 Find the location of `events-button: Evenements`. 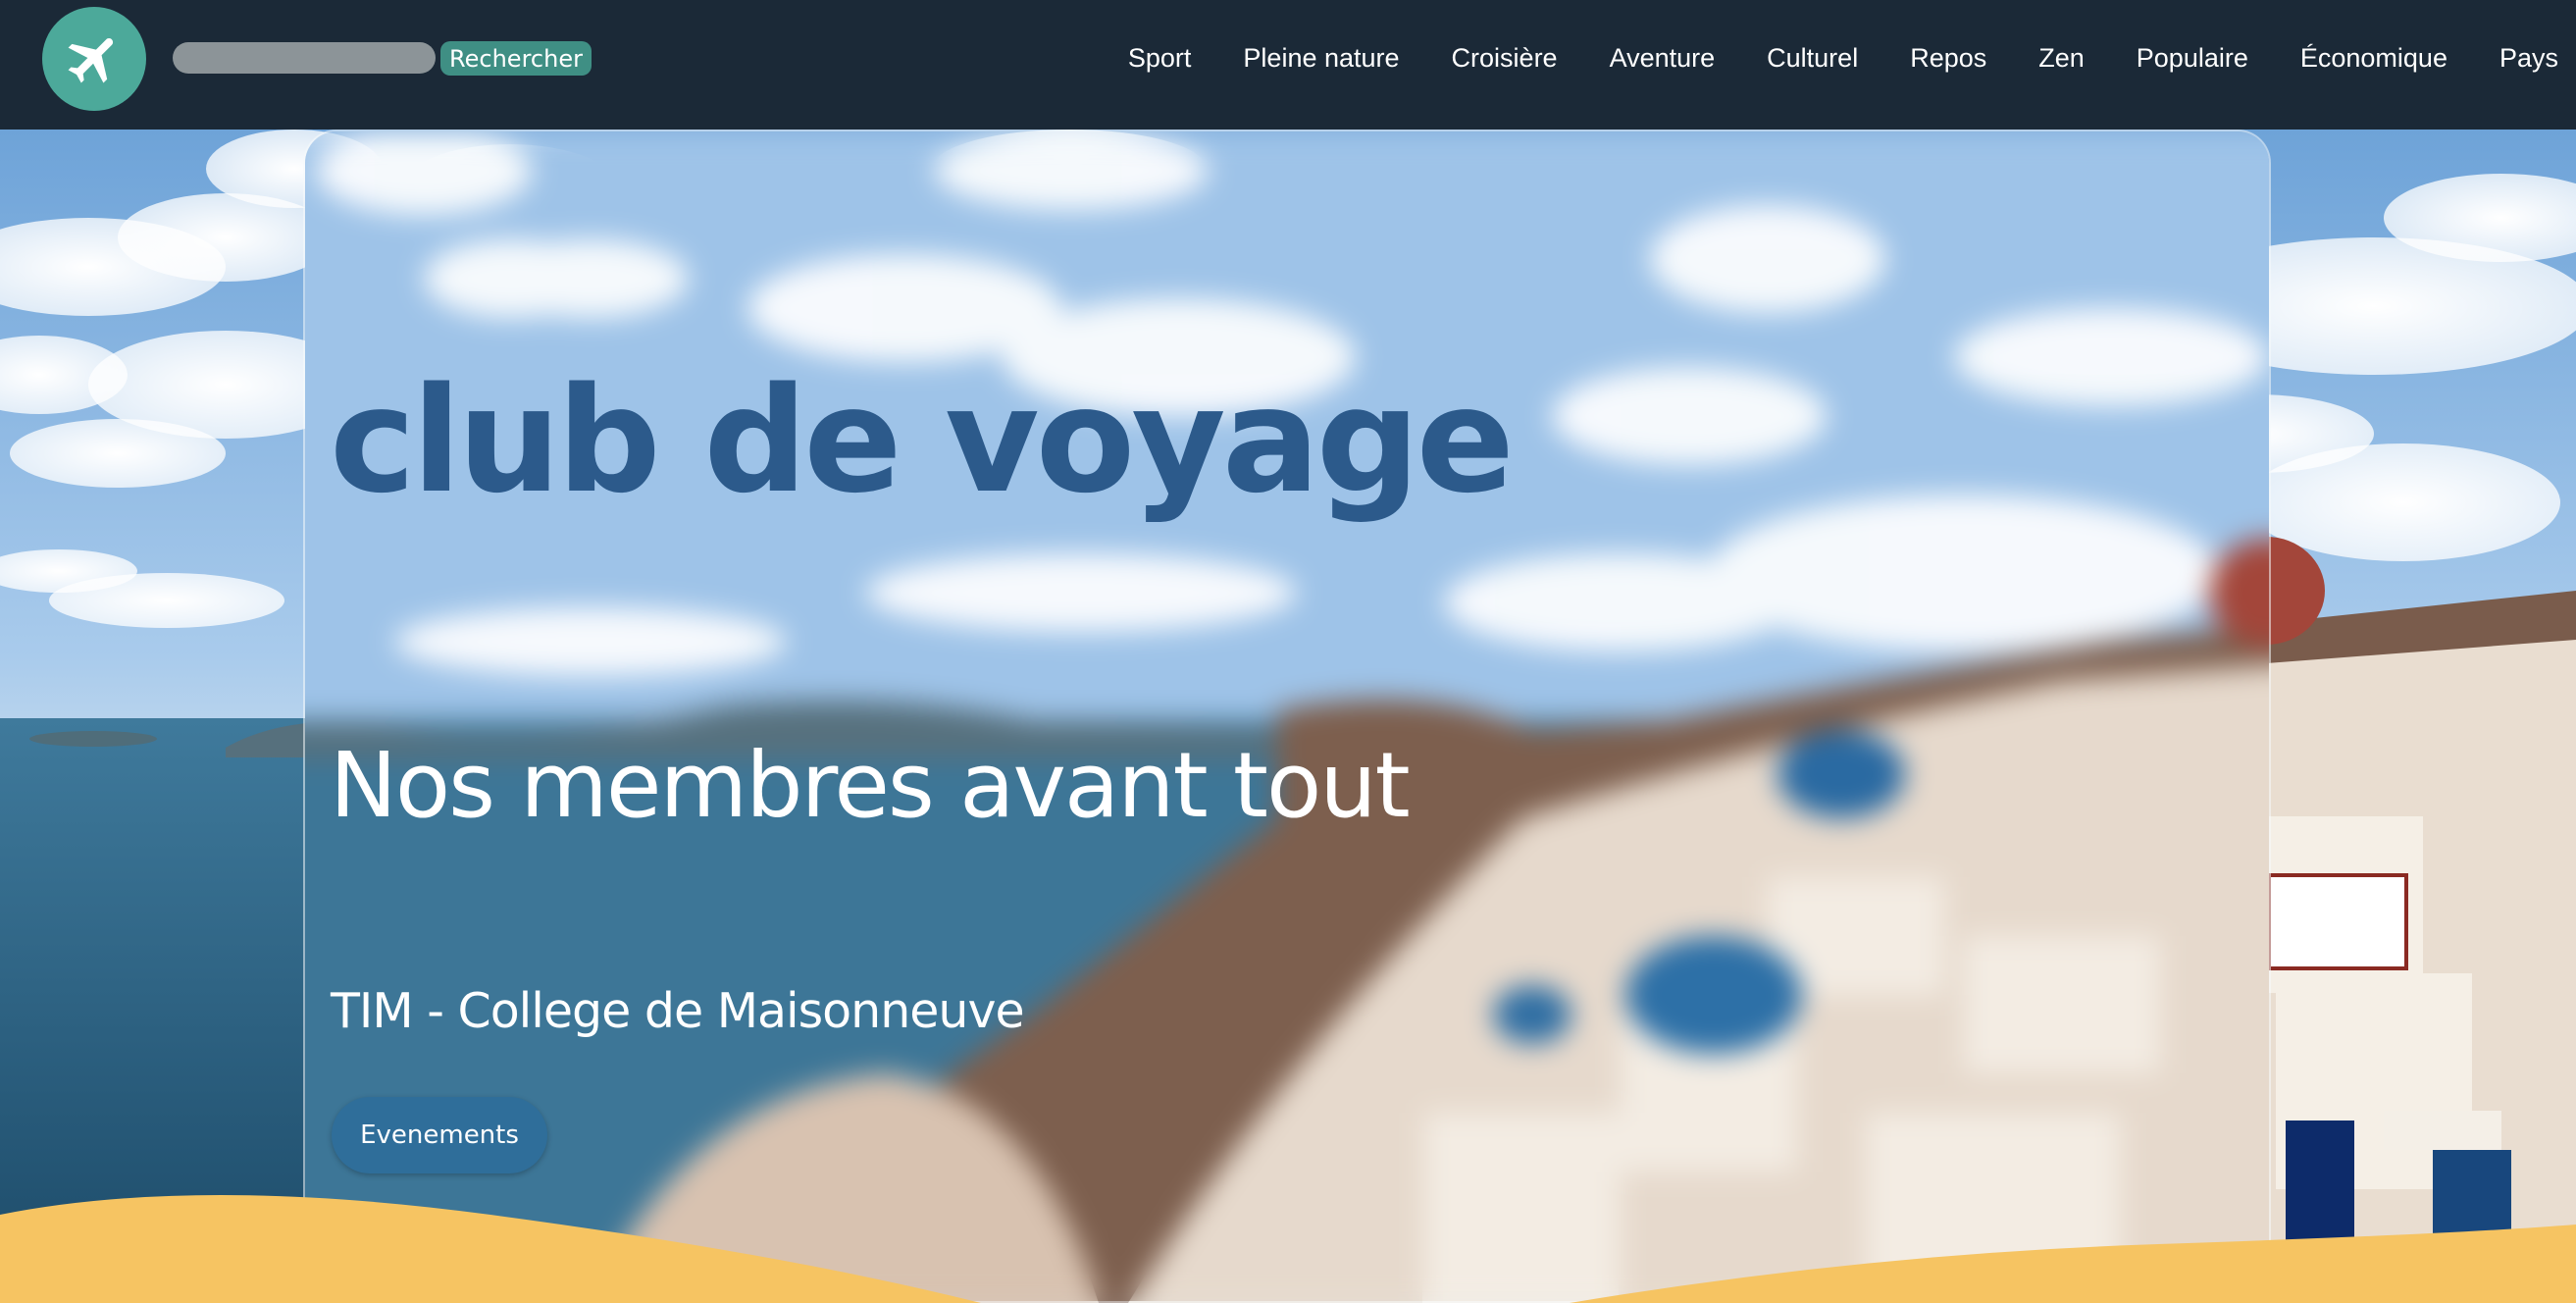

events-button: Evenements is located at coordinates (439, 1135).